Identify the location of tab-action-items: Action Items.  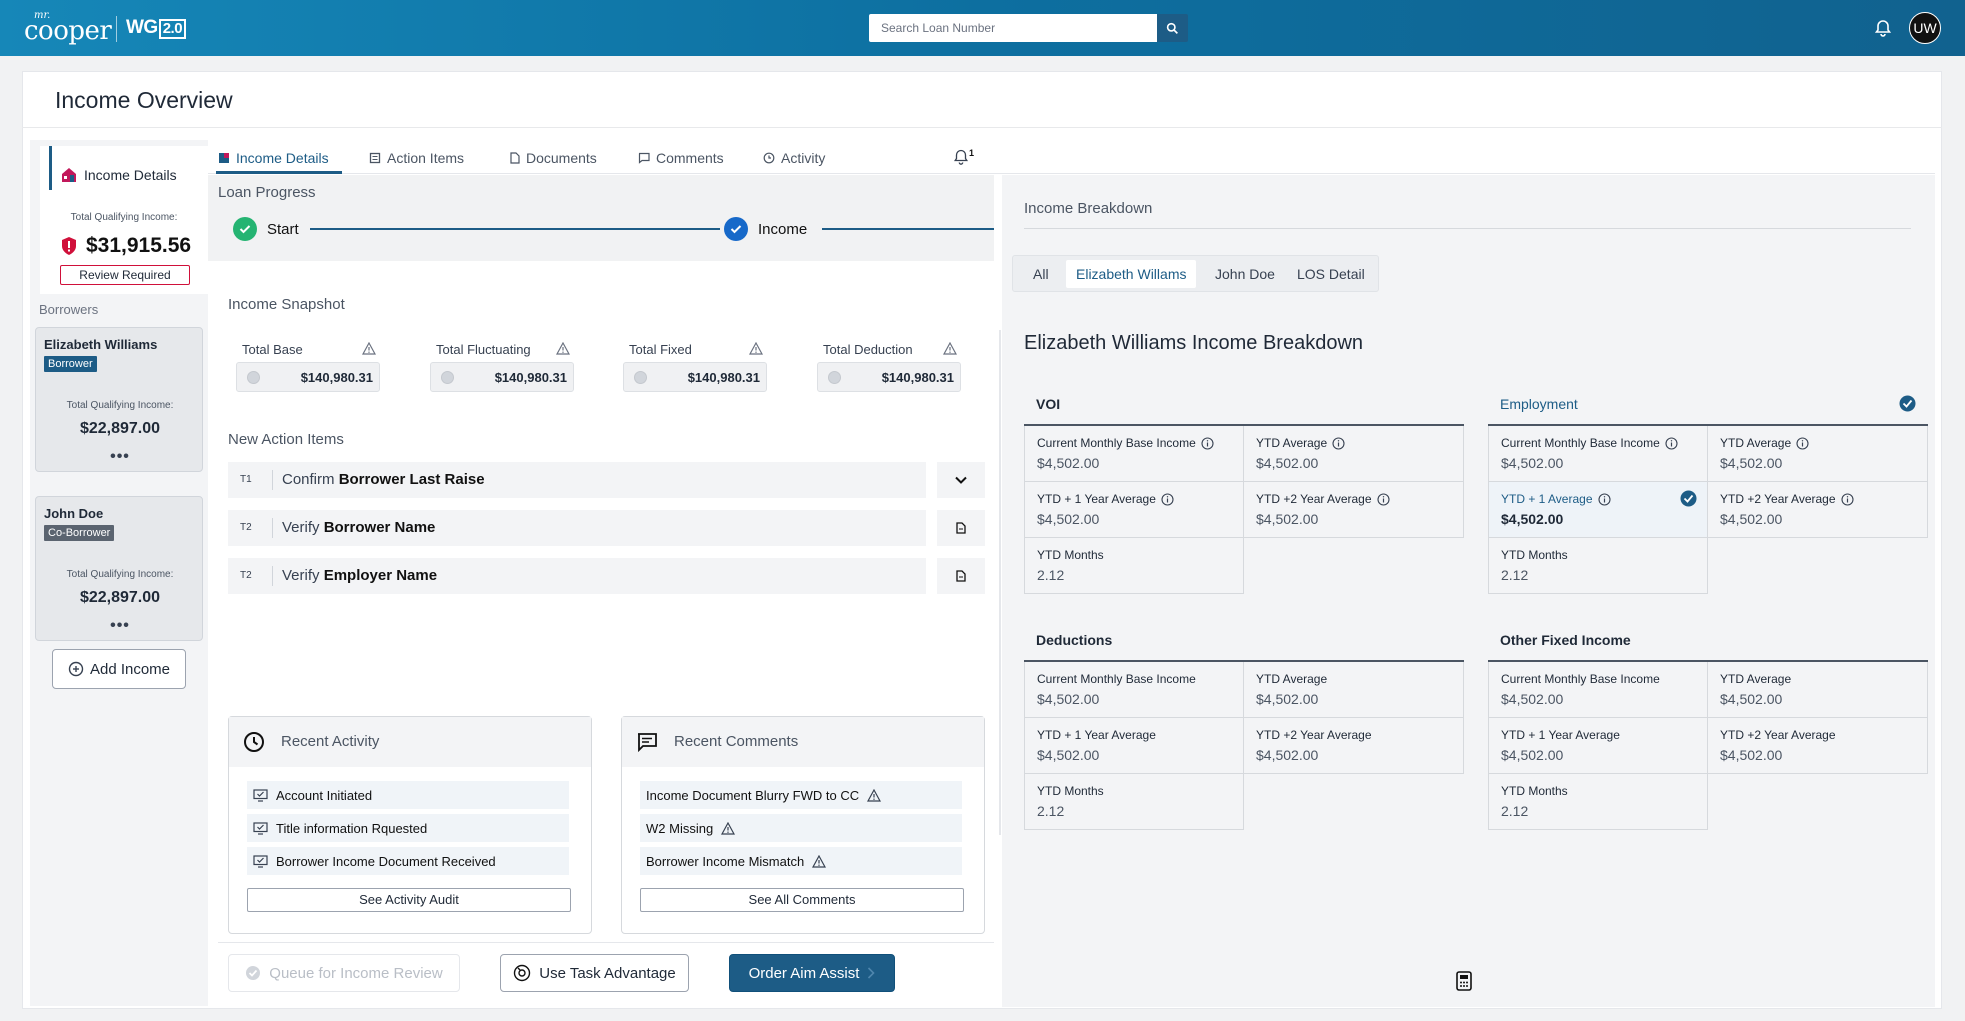
(416, 158).